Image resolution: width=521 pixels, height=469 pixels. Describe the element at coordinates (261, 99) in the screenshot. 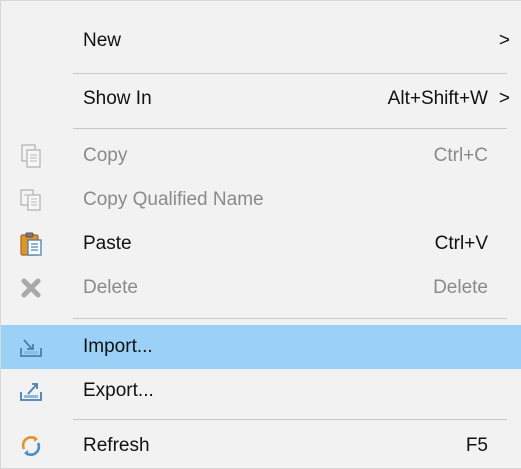

I see `menu-item-show-in: Show In Alt+Shift+W >` at that location.